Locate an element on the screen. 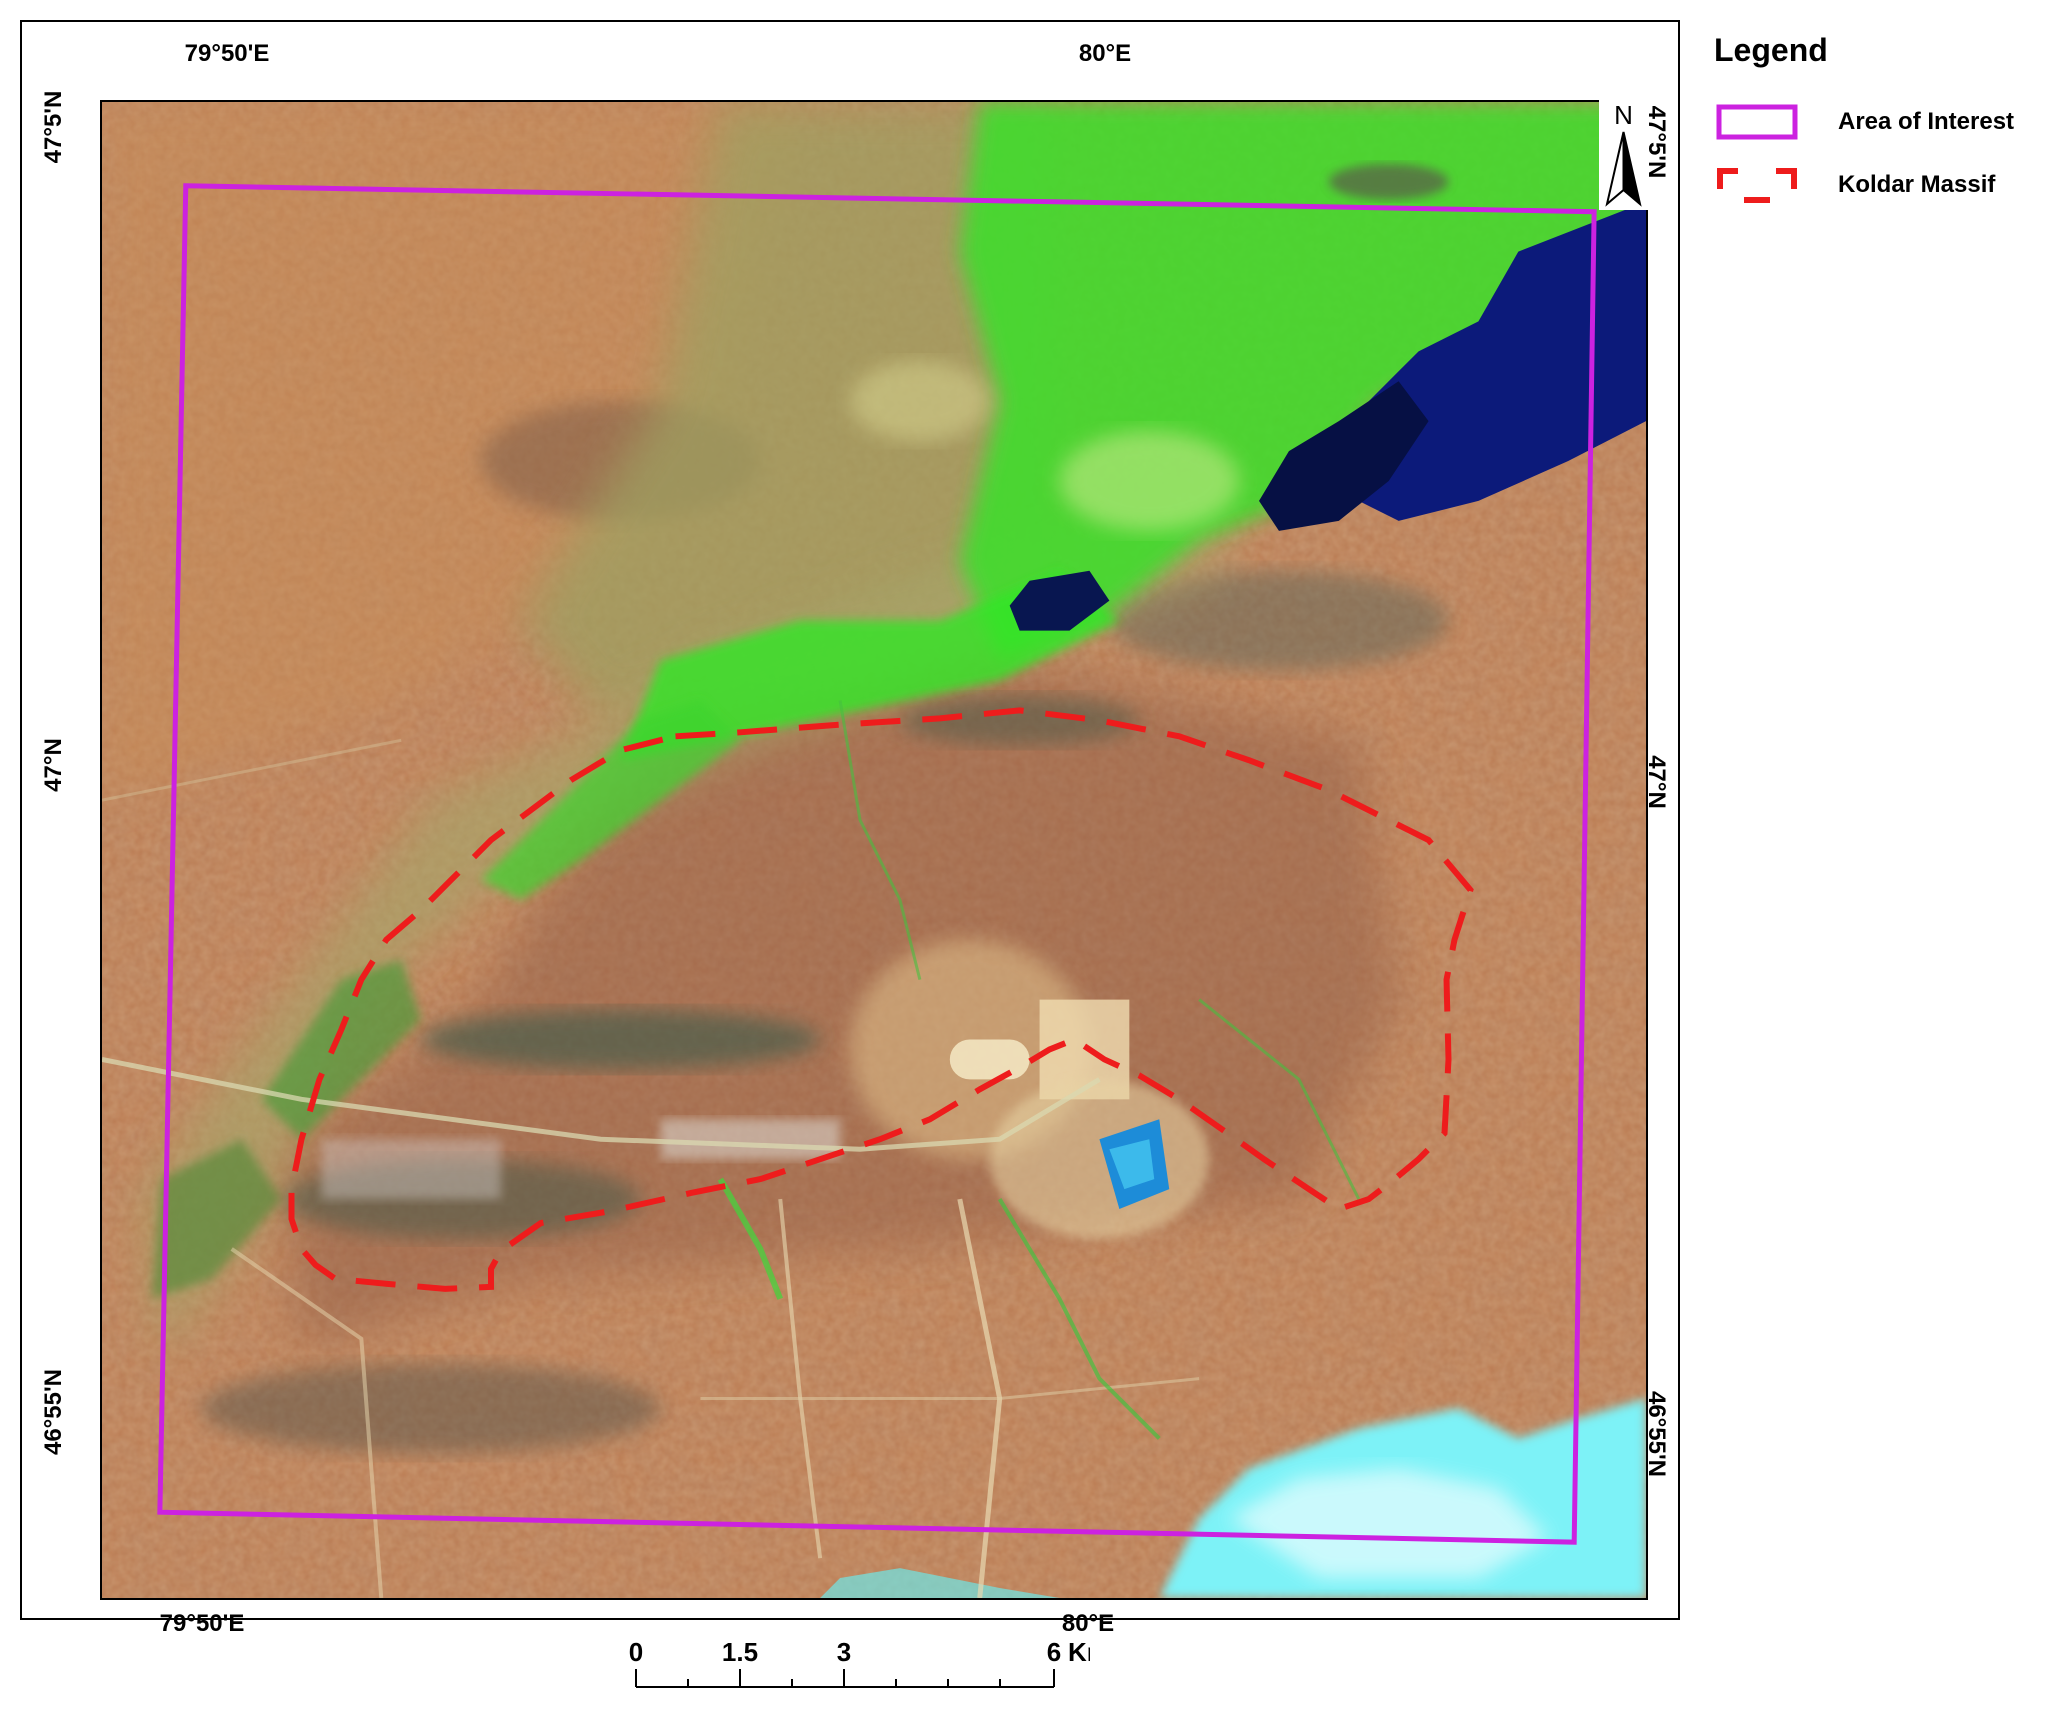 Image resolution: width=2057 pixels, height=1716 pixels. bottom-lon-label-1: 79°50'E is located at coordinates (202, 1623).